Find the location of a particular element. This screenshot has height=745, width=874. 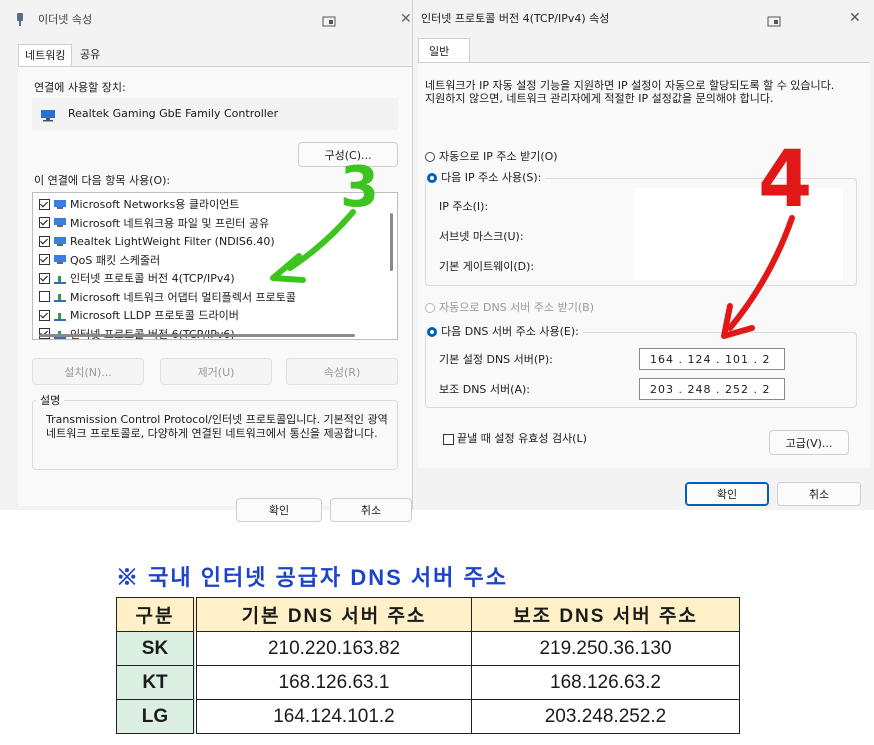

alternate-dns-input: 203 . 248 . 252 . 2 is located at coordinates (712, 389).